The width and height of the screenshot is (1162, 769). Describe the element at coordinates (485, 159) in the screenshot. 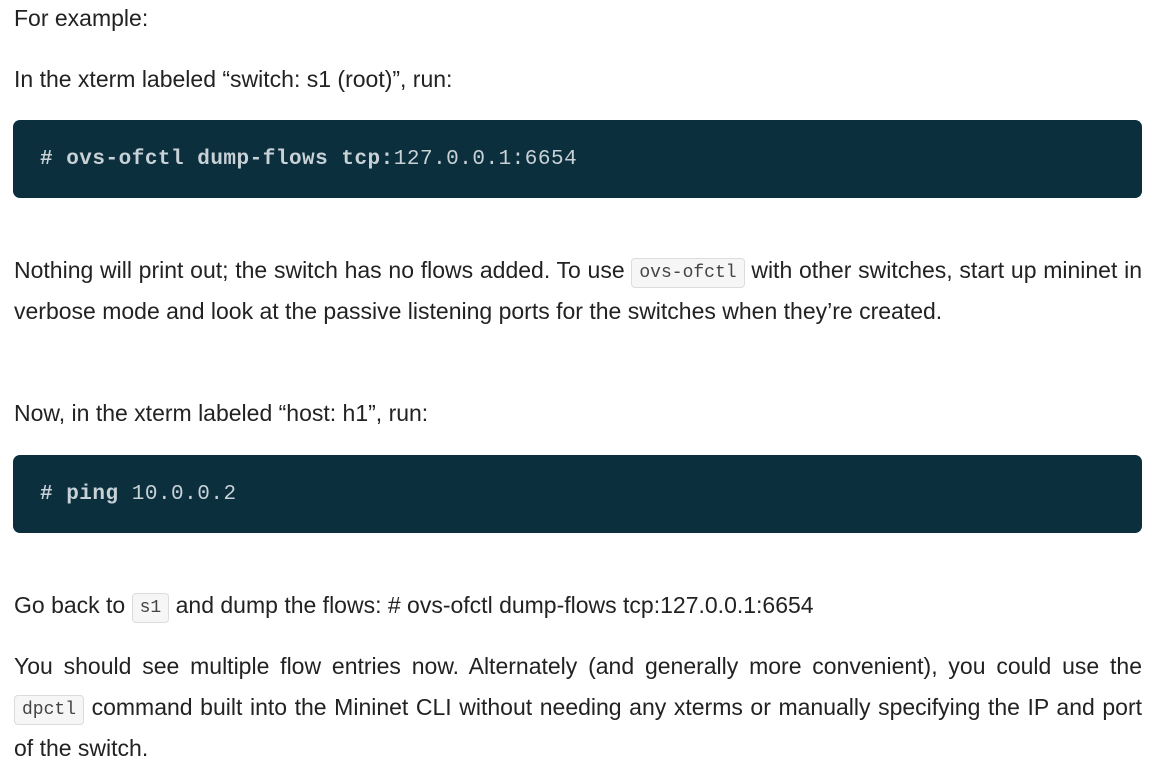

I see `code-address: 127.0.0.1:6654` at that location.